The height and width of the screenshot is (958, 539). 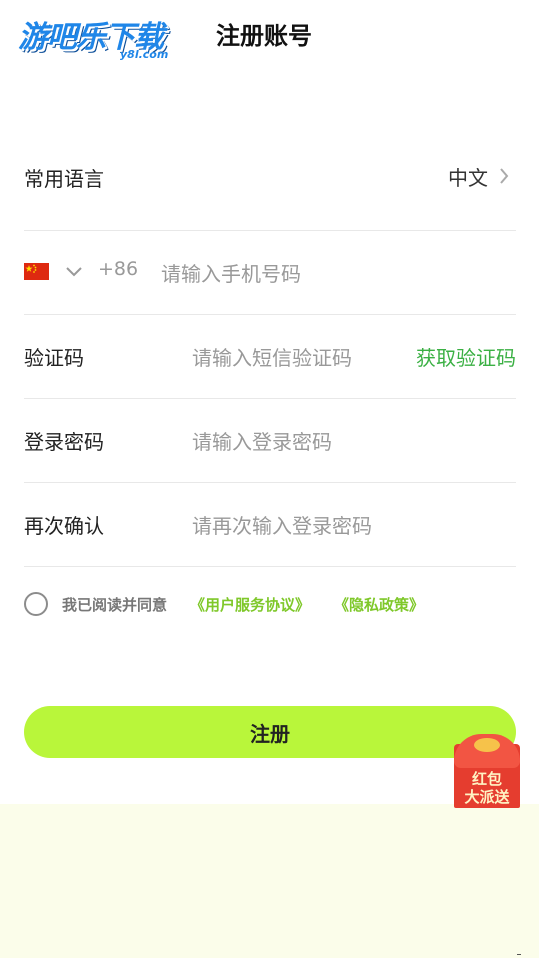 I want to click on page-title: 注册账号, so click(x=264, y=36).